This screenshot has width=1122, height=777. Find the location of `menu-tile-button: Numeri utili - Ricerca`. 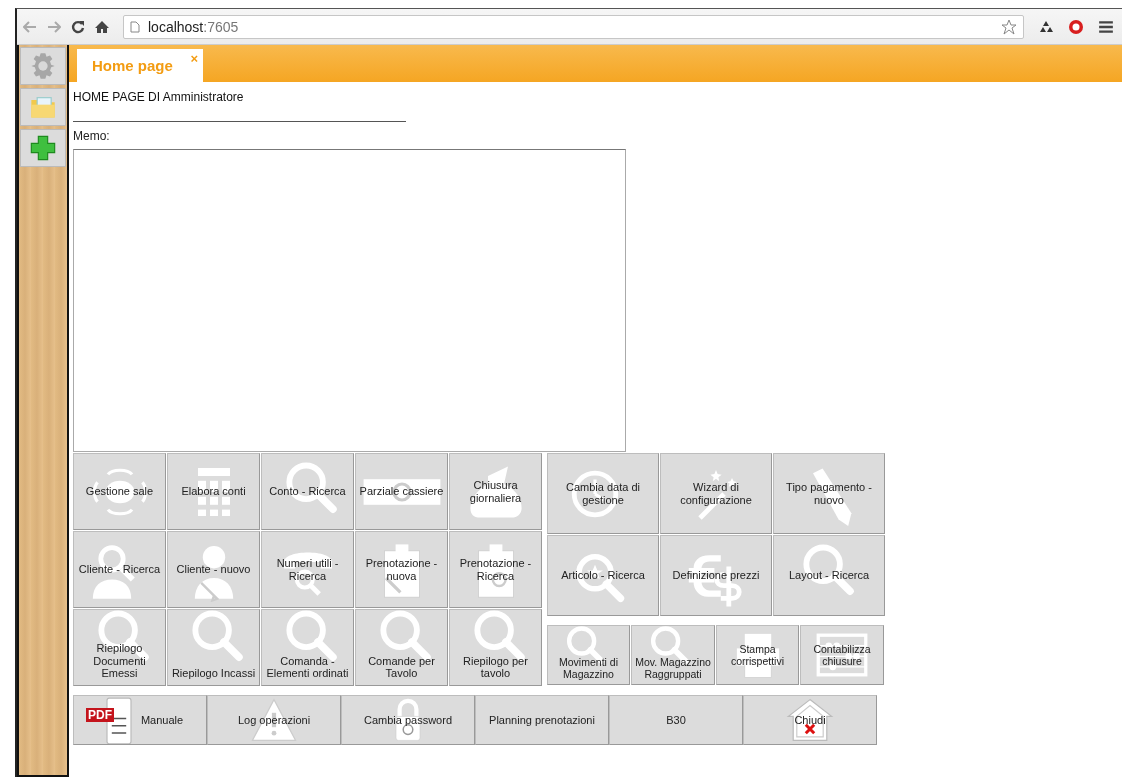

menu-tile-button: Numeri utili - Ricerca is located at coordinates (307, 569).